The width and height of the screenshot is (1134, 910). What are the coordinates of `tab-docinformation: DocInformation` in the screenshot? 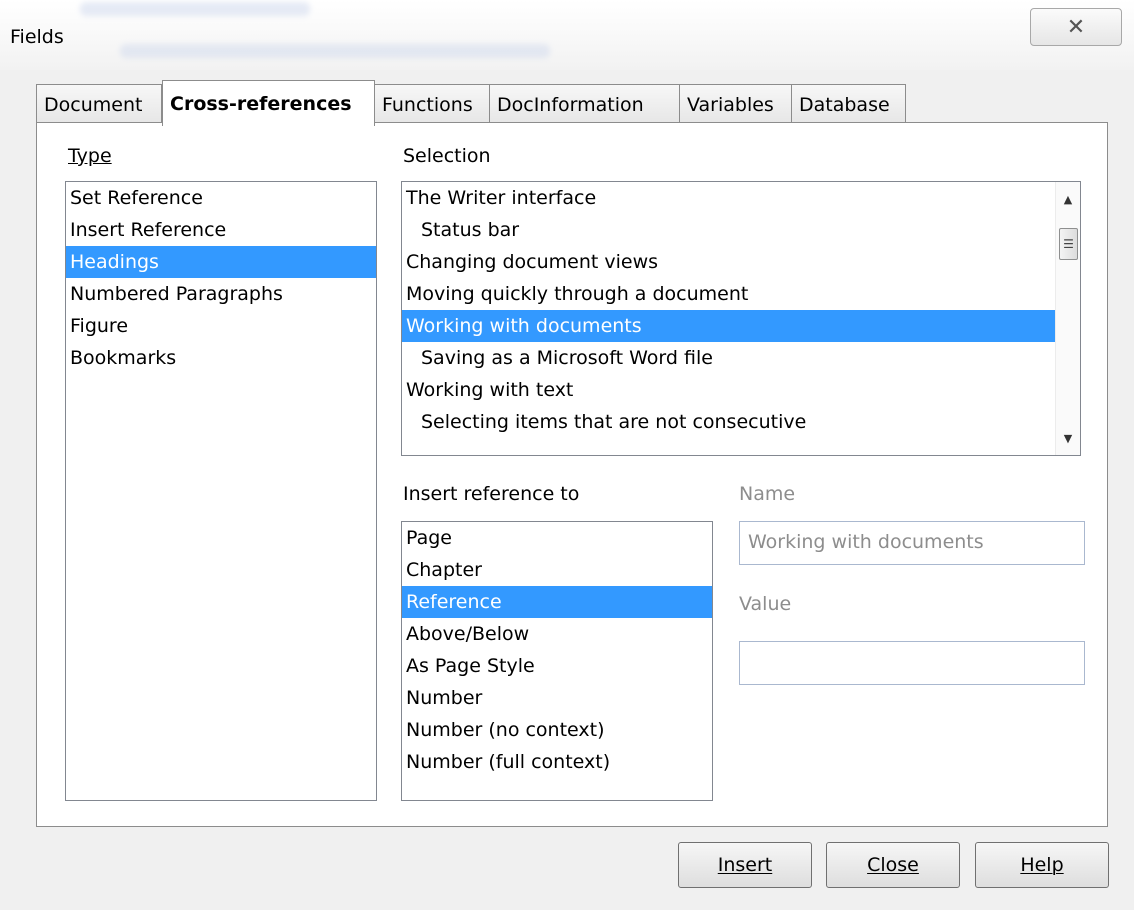 It's located at (584, 104).